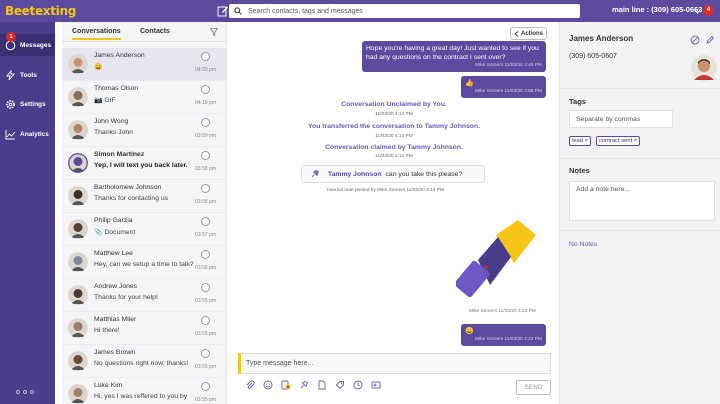  I want to click on contact-avatar, so click(704, 68).